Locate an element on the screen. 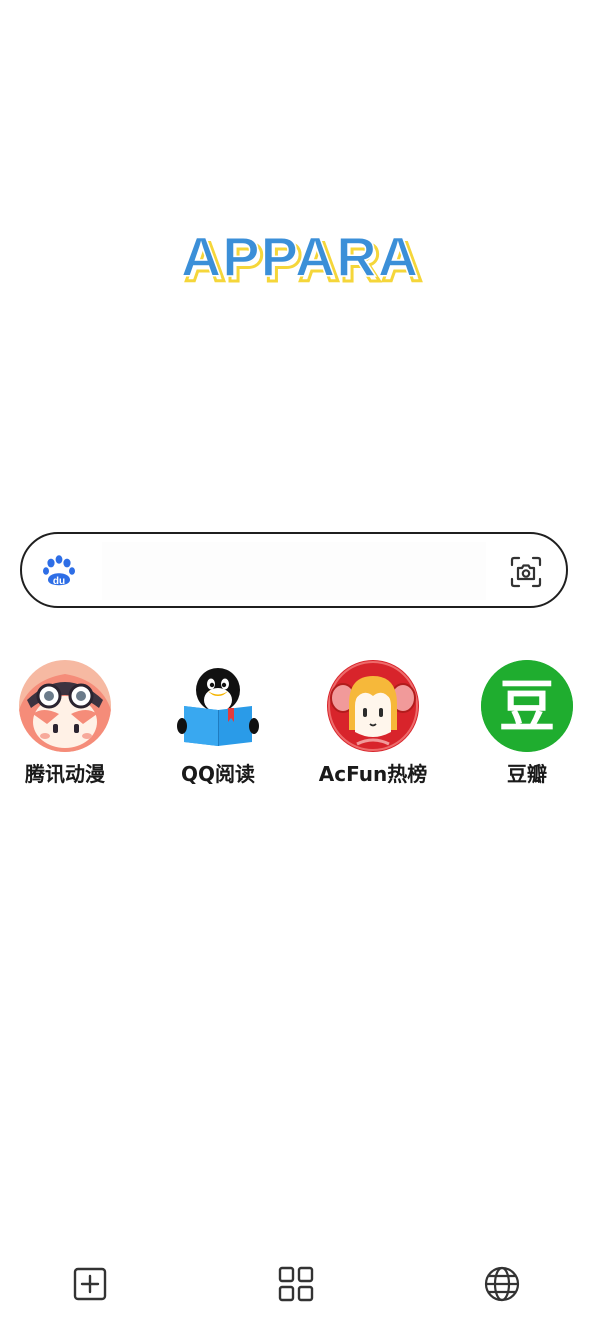  camera-scan-icon is located at coordinates (526, 572).